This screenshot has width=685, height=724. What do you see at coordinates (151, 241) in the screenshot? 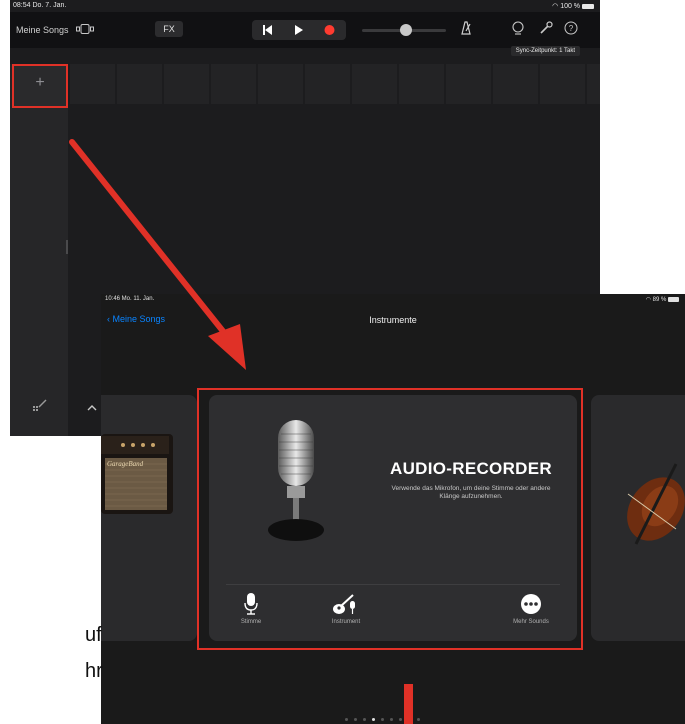
I see `diagonal-arrow-line` at bounding box center [151, 241].